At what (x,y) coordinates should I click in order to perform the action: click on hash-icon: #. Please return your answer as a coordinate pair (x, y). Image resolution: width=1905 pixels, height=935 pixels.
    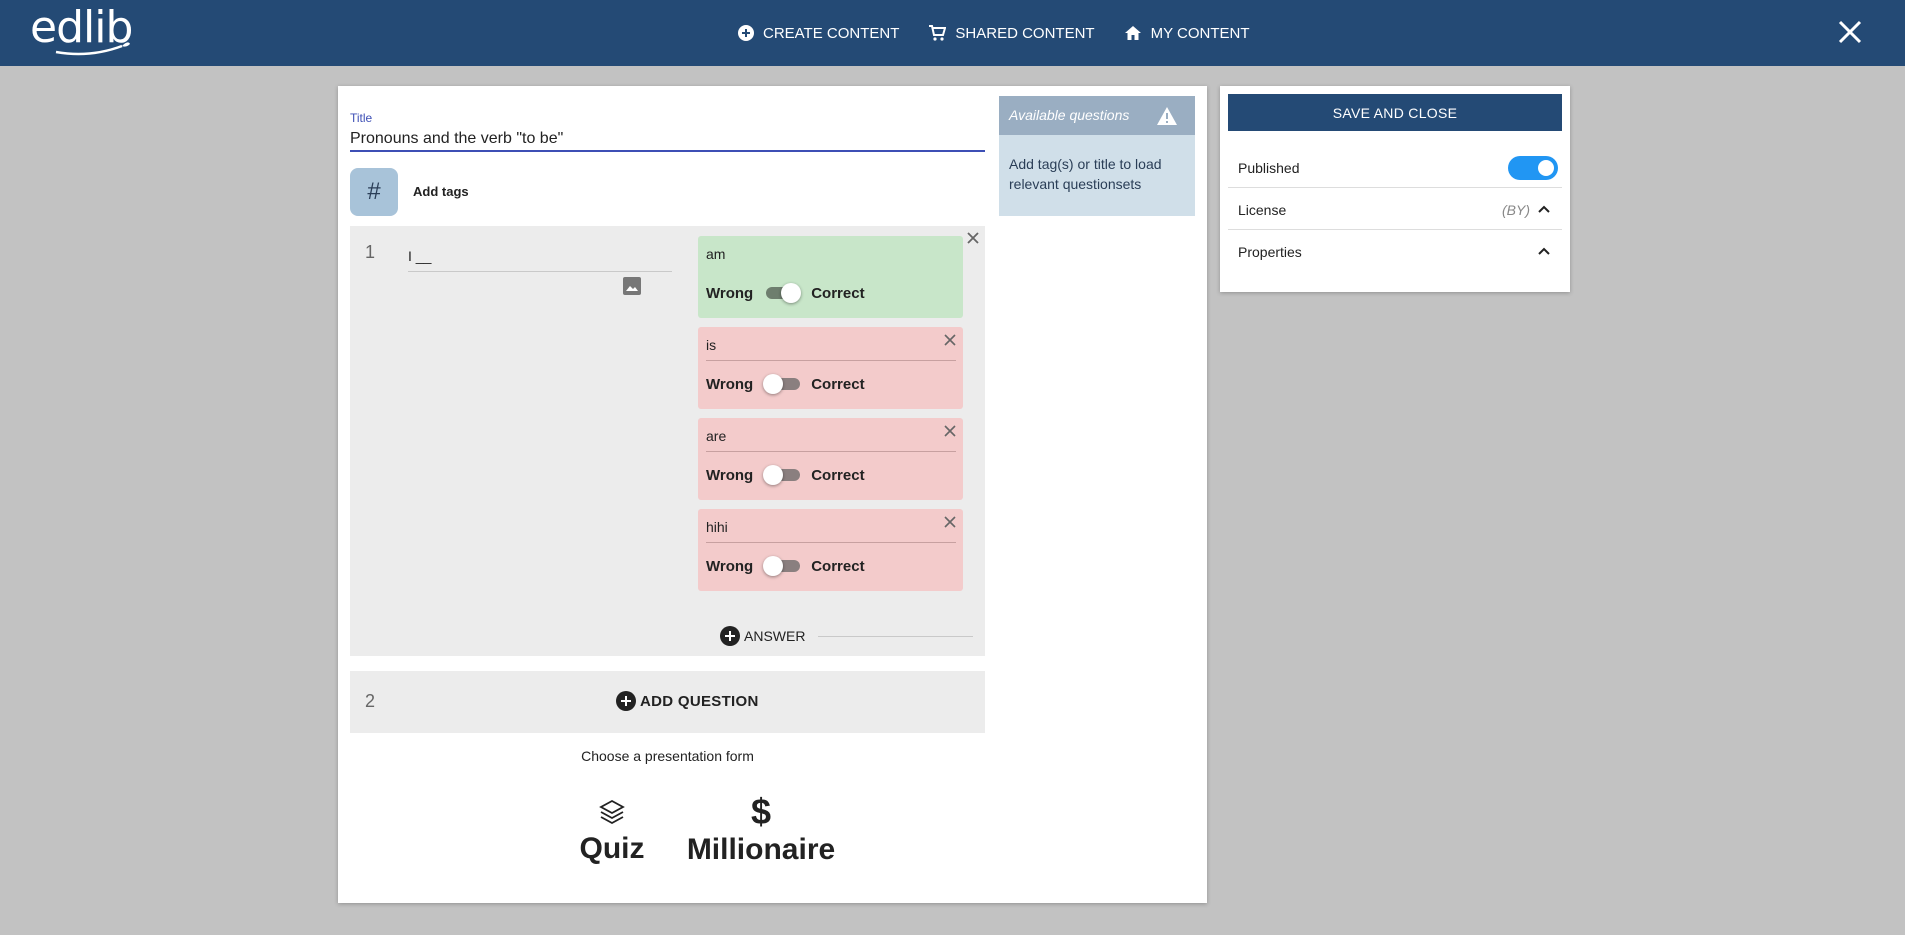
    Looking at the image, I should click on (374, 191).